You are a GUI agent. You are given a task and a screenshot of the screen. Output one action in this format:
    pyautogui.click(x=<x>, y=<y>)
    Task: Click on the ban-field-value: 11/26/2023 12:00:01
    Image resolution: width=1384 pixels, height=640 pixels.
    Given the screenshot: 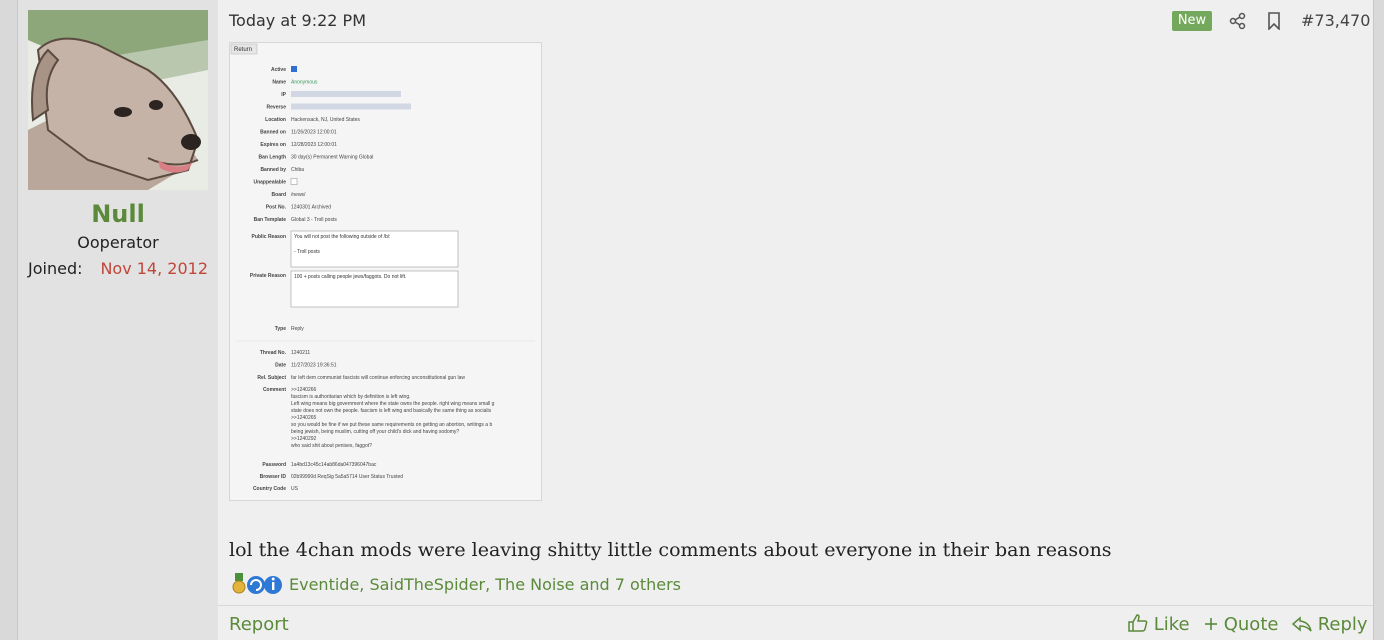 What is the action you would take?
    pyautogui.click(x=314, y=133)
    